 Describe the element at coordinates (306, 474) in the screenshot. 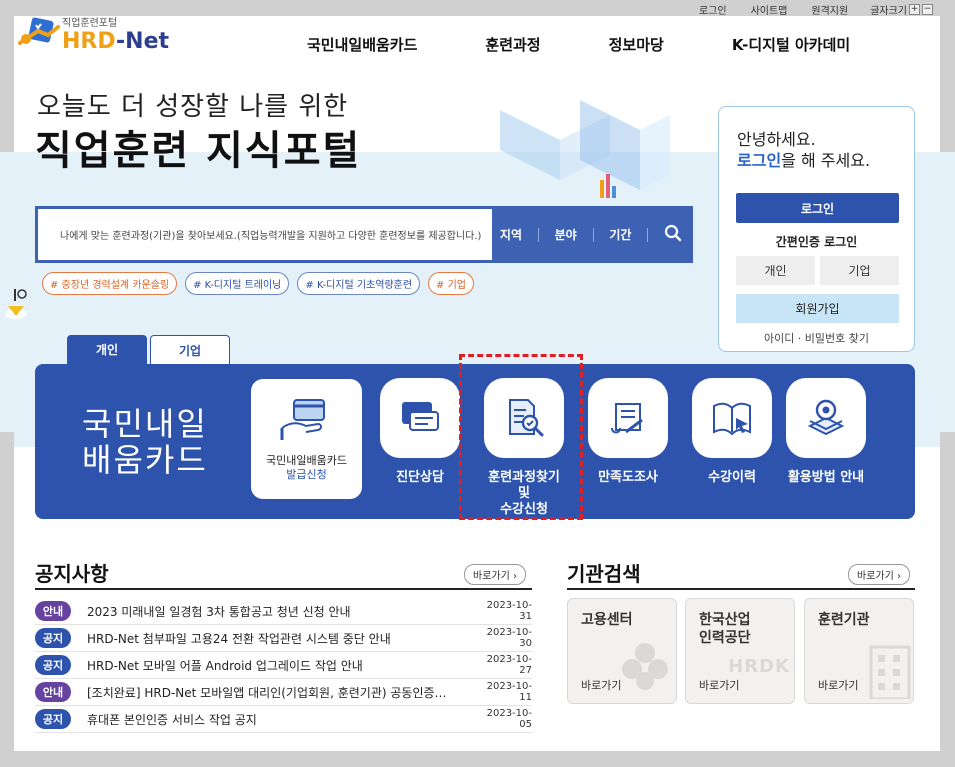

I see `card-apply-label-line2: 발급신청` at that location.